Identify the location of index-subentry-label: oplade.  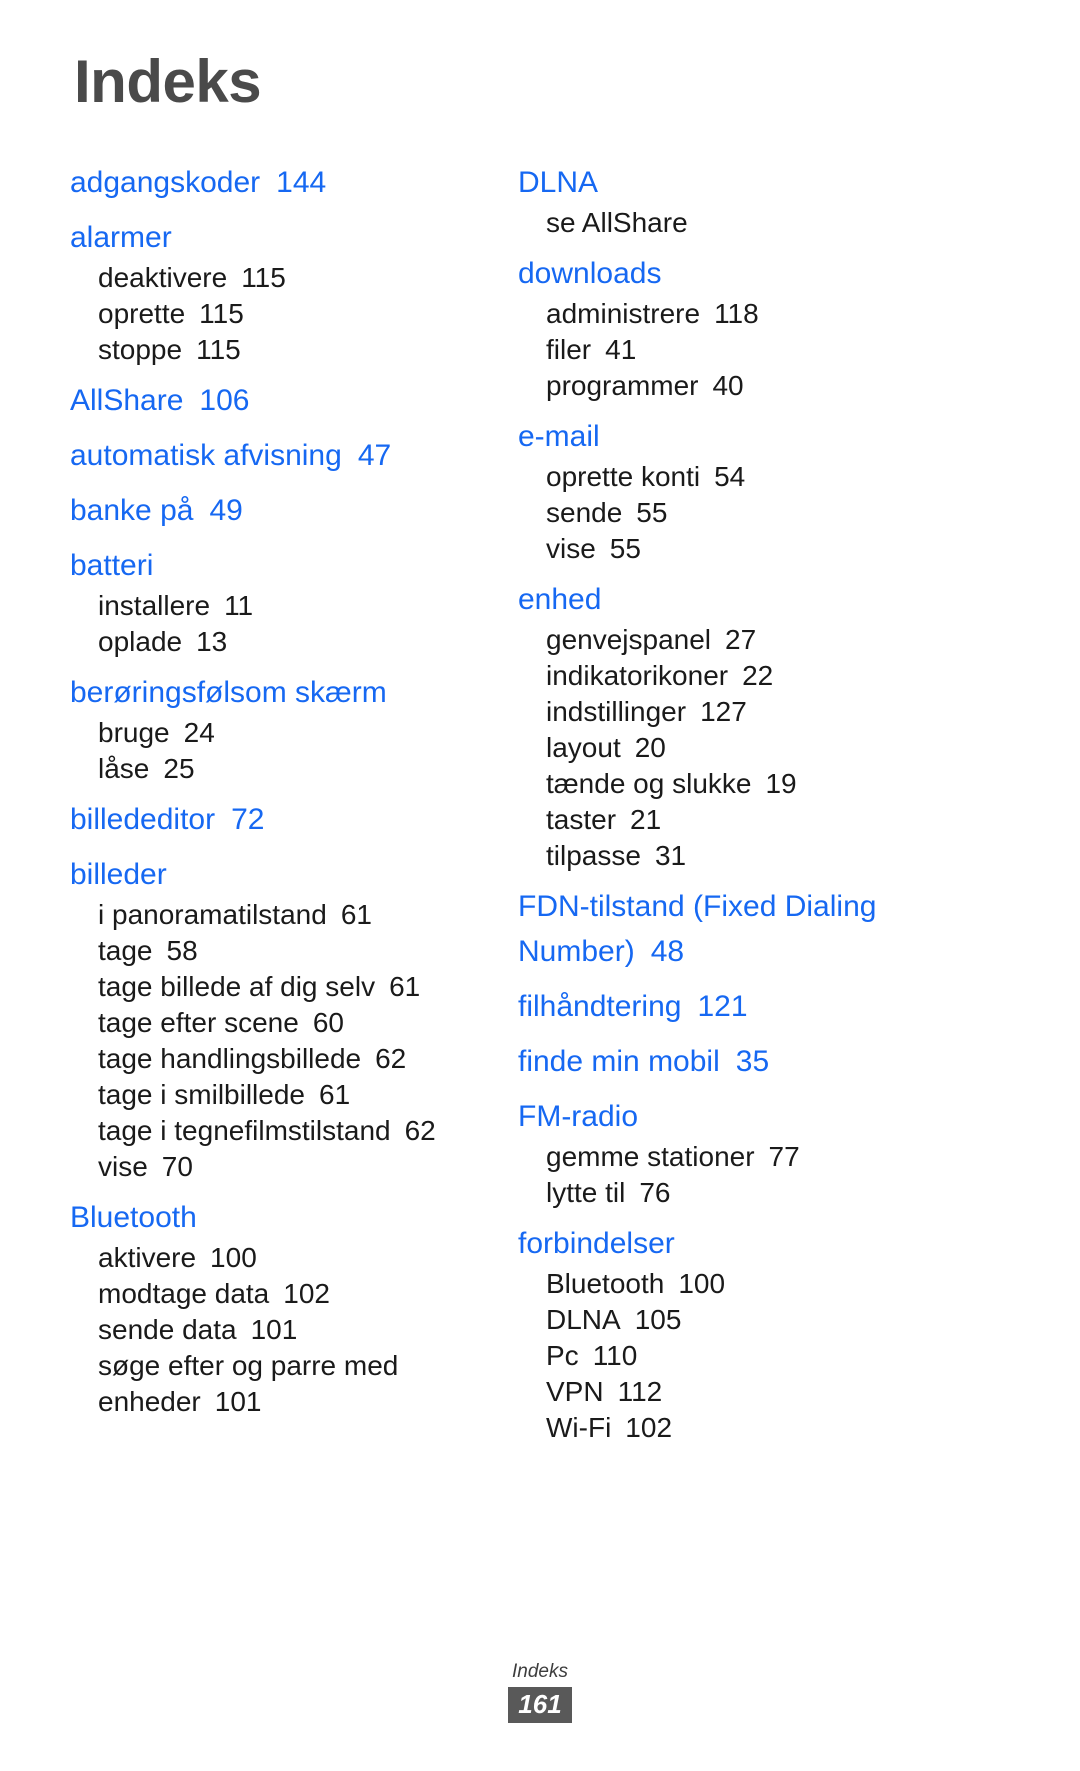
(140, 641).